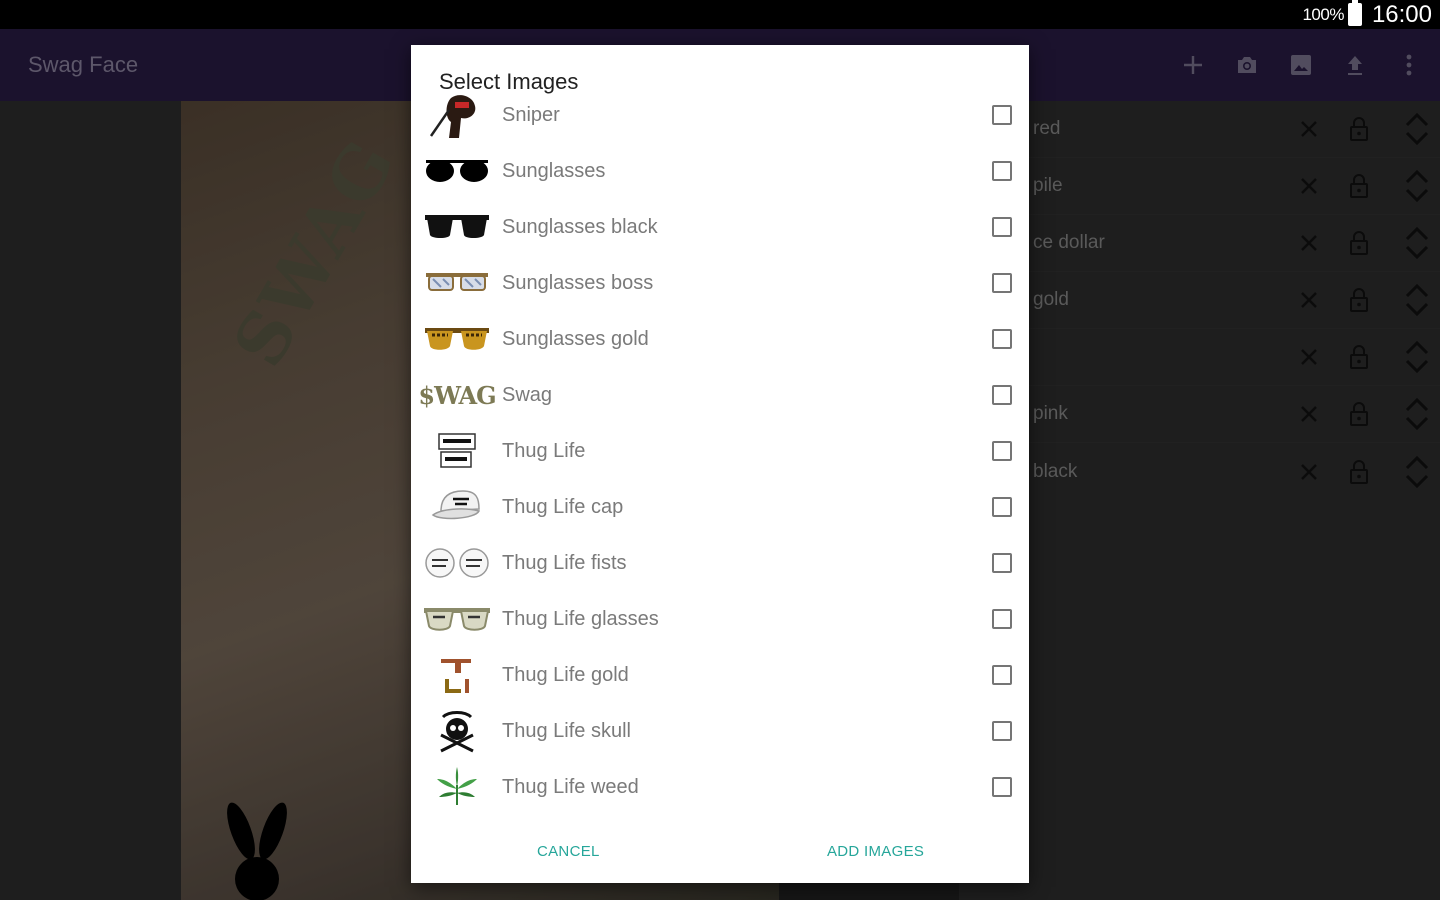 This screenshot has height=900, width=1440. I want to click on layer-row, so click(1234, 357).